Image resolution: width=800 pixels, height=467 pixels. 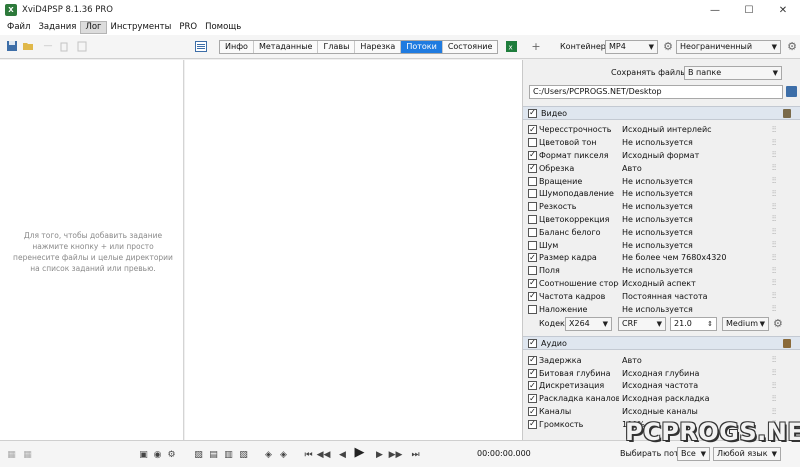 What do you see at coordinates (342, 454) in the screenshot?
I see `step-back-icon: ◀` at bounding box center [342, 454].